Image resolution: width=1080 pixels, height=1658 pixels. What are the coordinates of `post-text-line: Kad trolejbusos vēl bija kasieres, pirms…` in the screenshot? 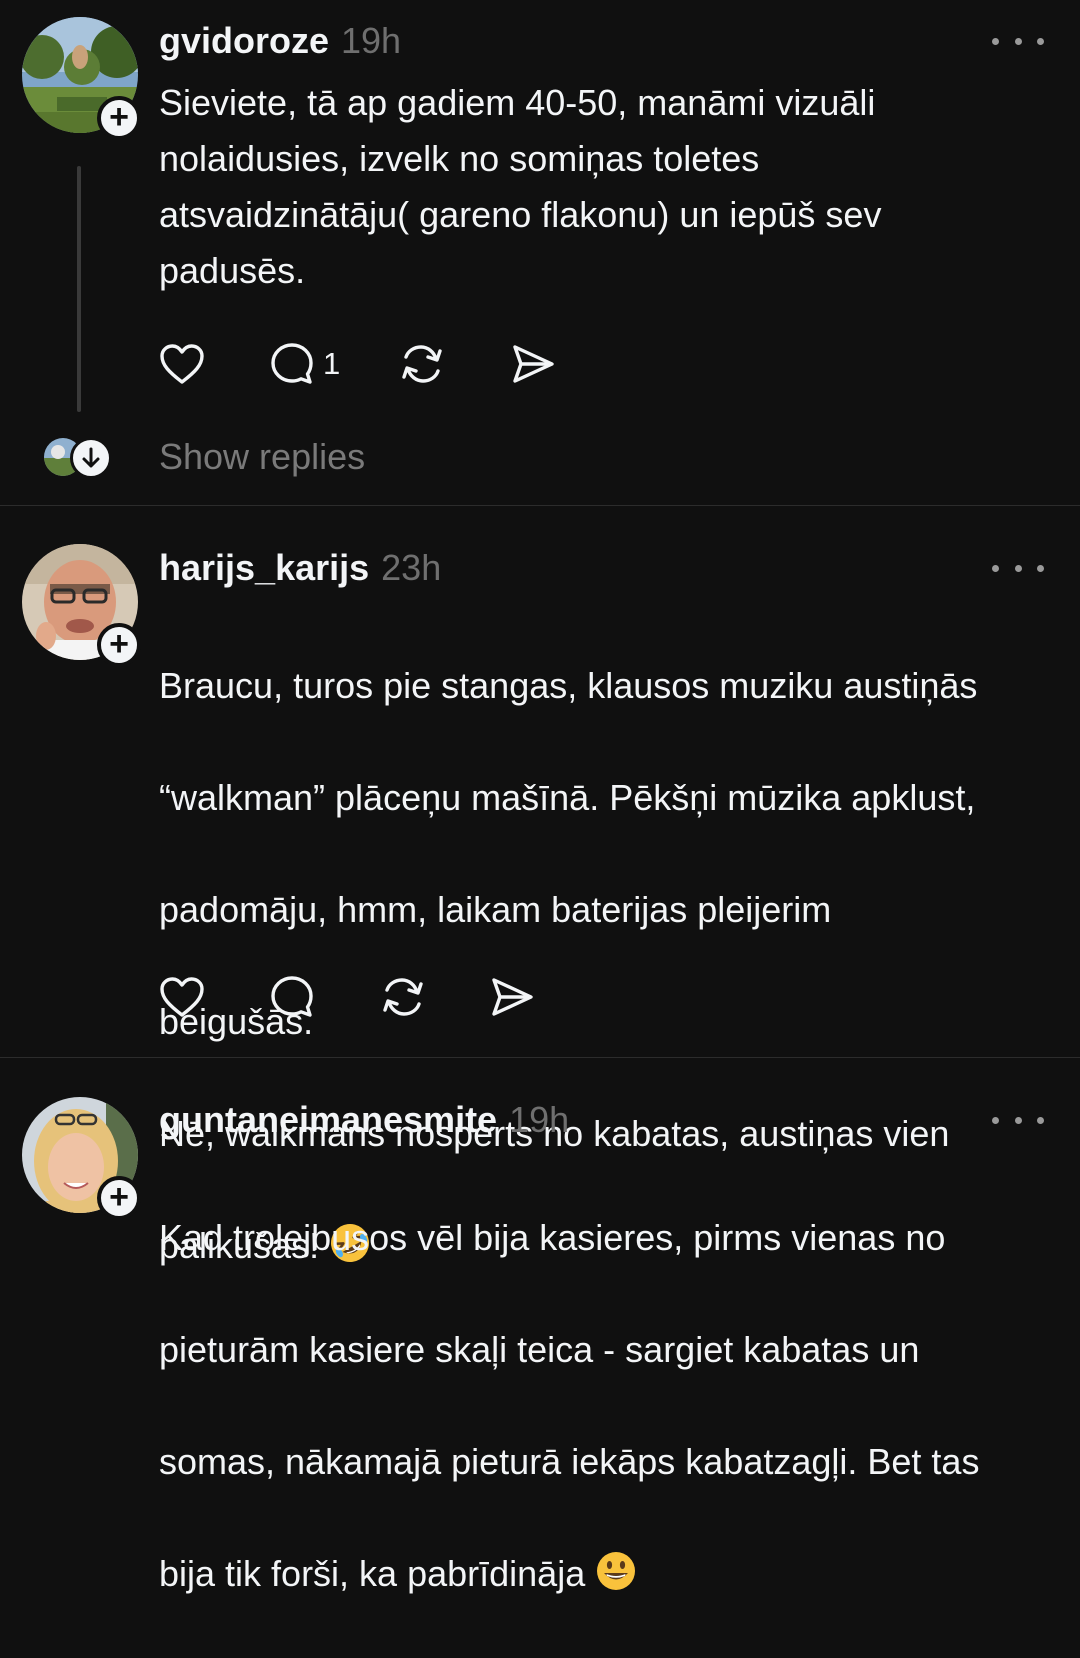 It's located at (552, 1237).